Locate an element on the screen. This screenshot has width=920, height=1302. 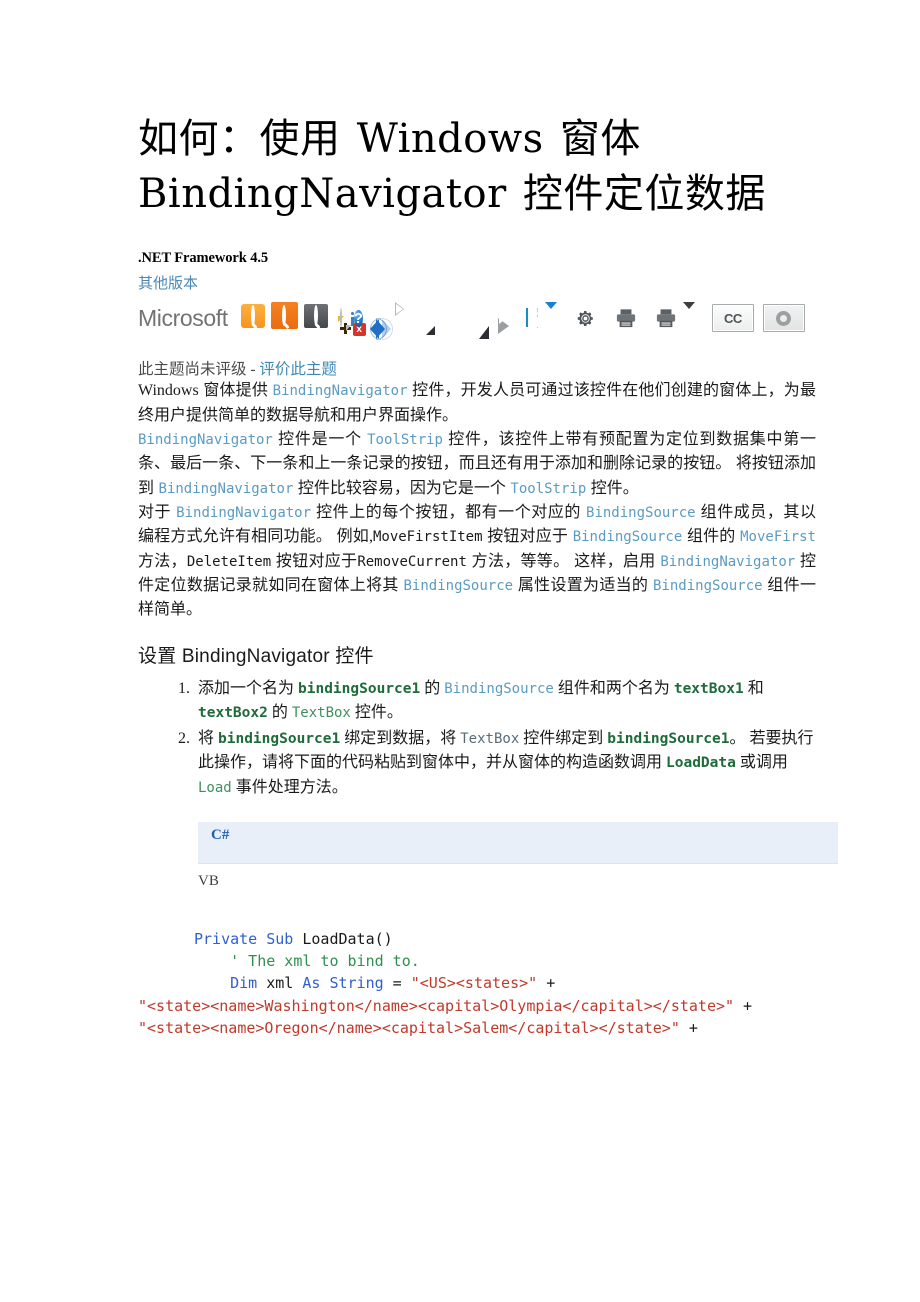
print-dropdown-caret-icon is located at coordinates (688, 314).